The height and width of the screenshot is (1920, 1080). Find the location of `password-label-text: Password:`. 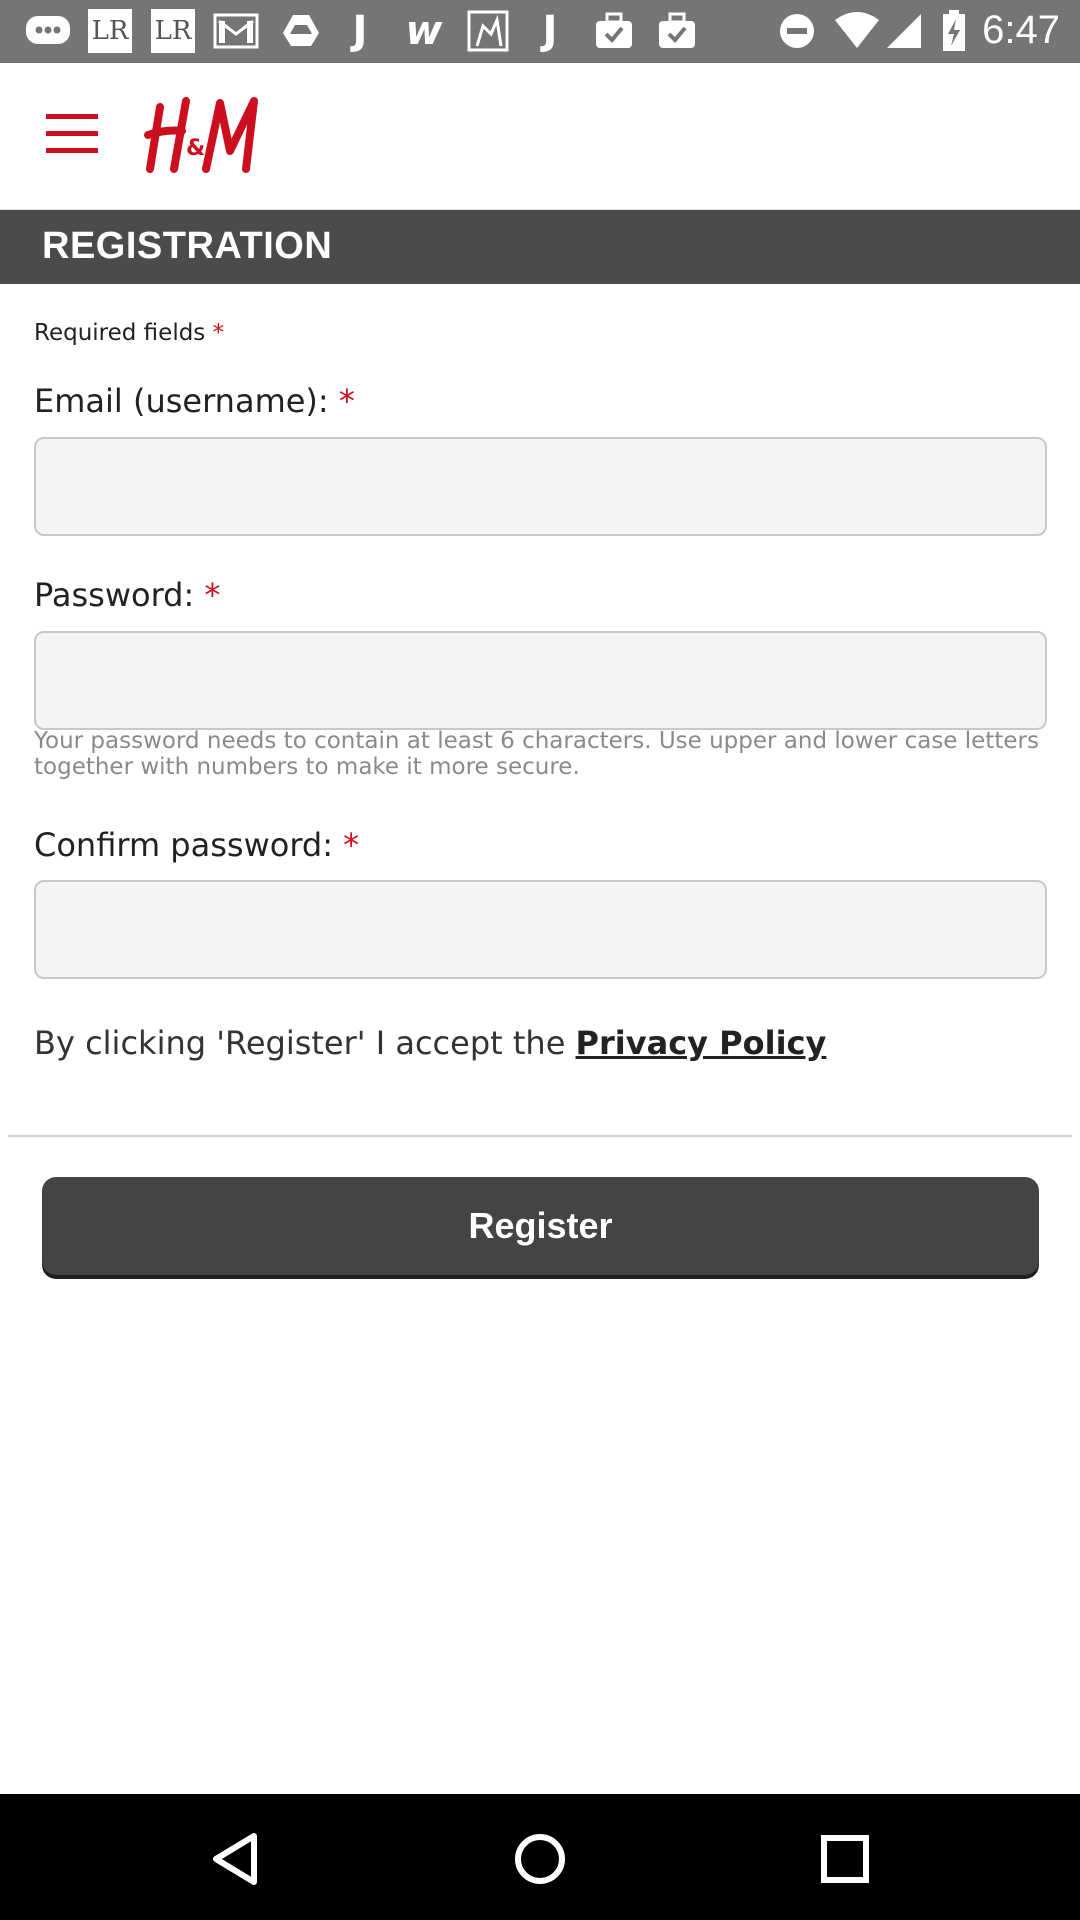

password-label-text: Password: is located at coordinates (114, 595).